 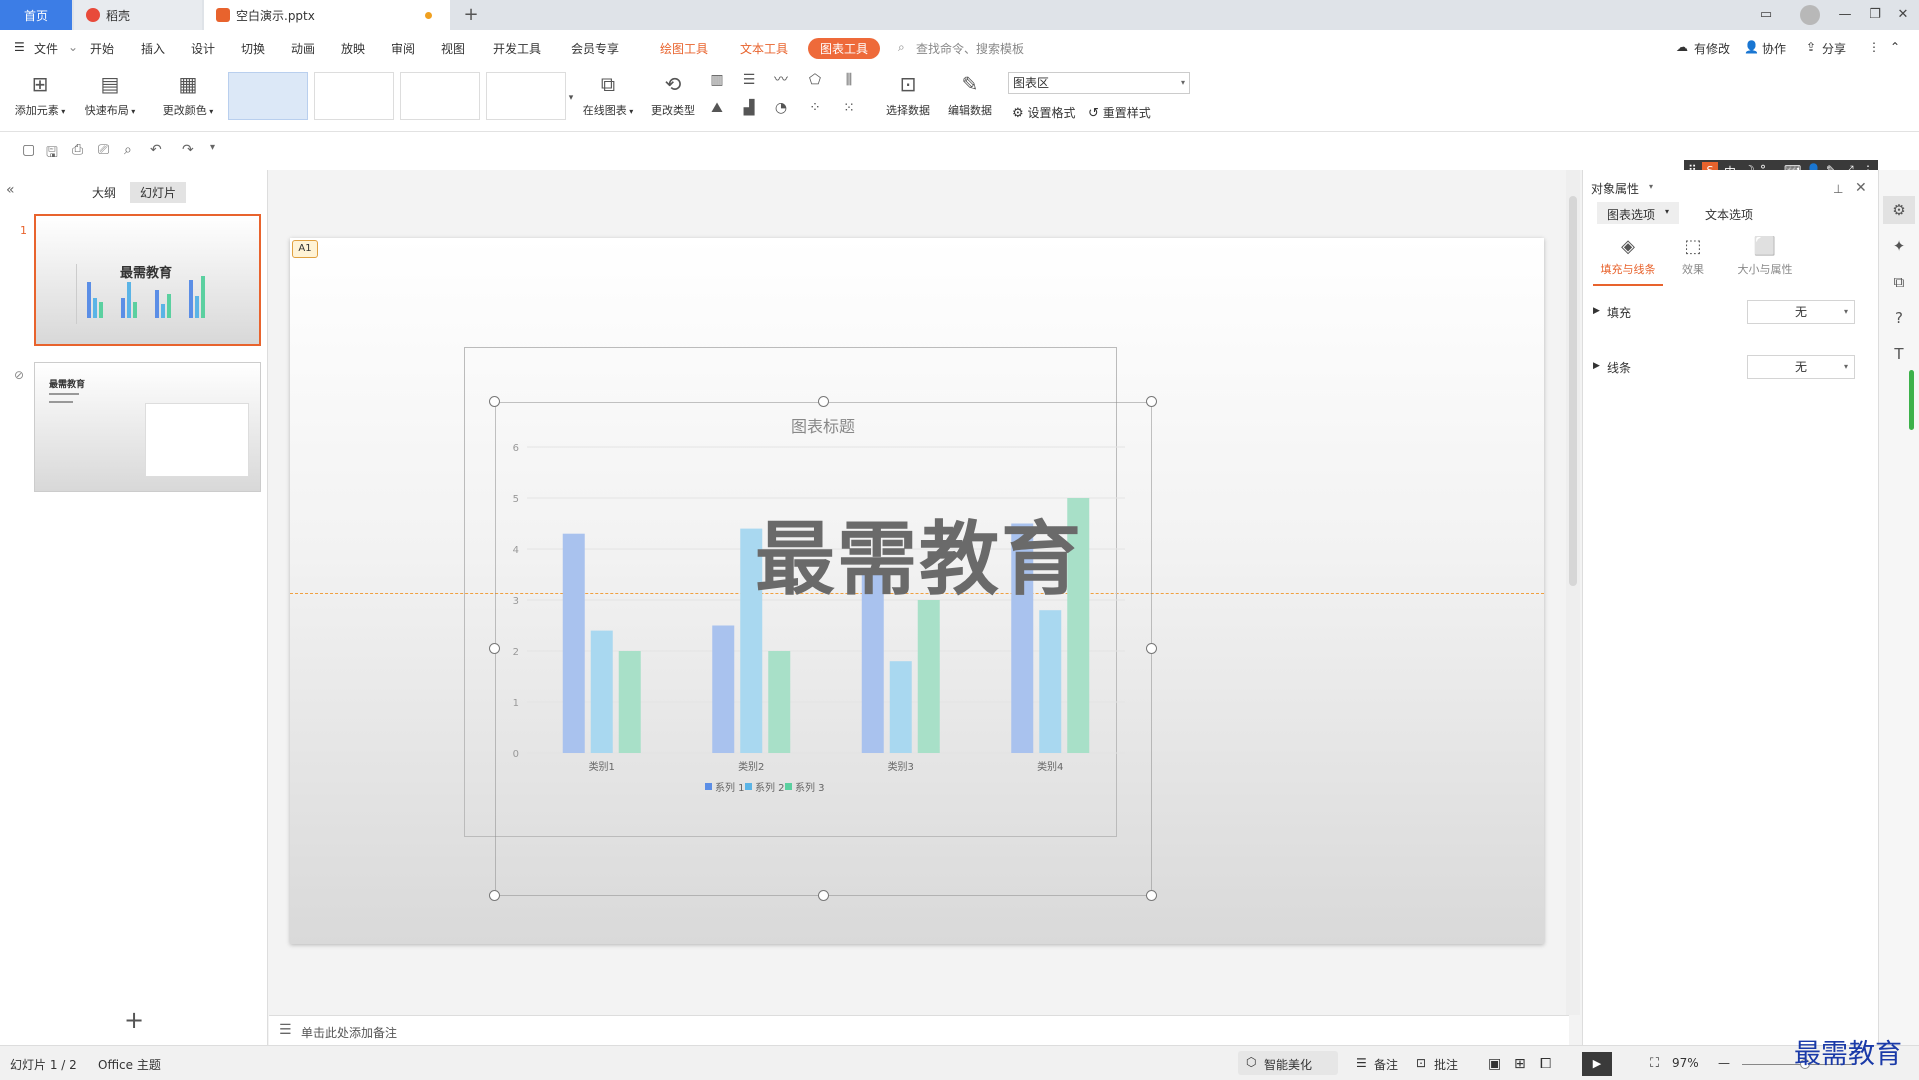 I want to click on hamburger-icon: ☰, so click(x=19, y=47).